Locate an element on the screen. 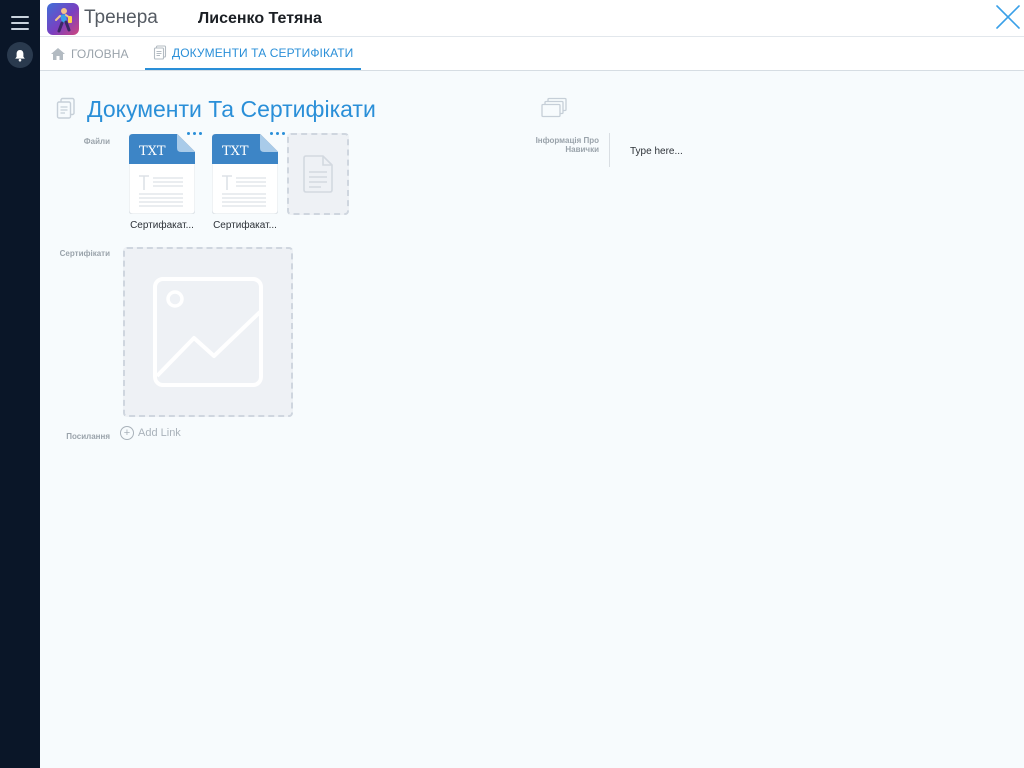 The width and height of the screenshot is (1024, 768). links-label: Посилання is located at coordinates (88, 436).